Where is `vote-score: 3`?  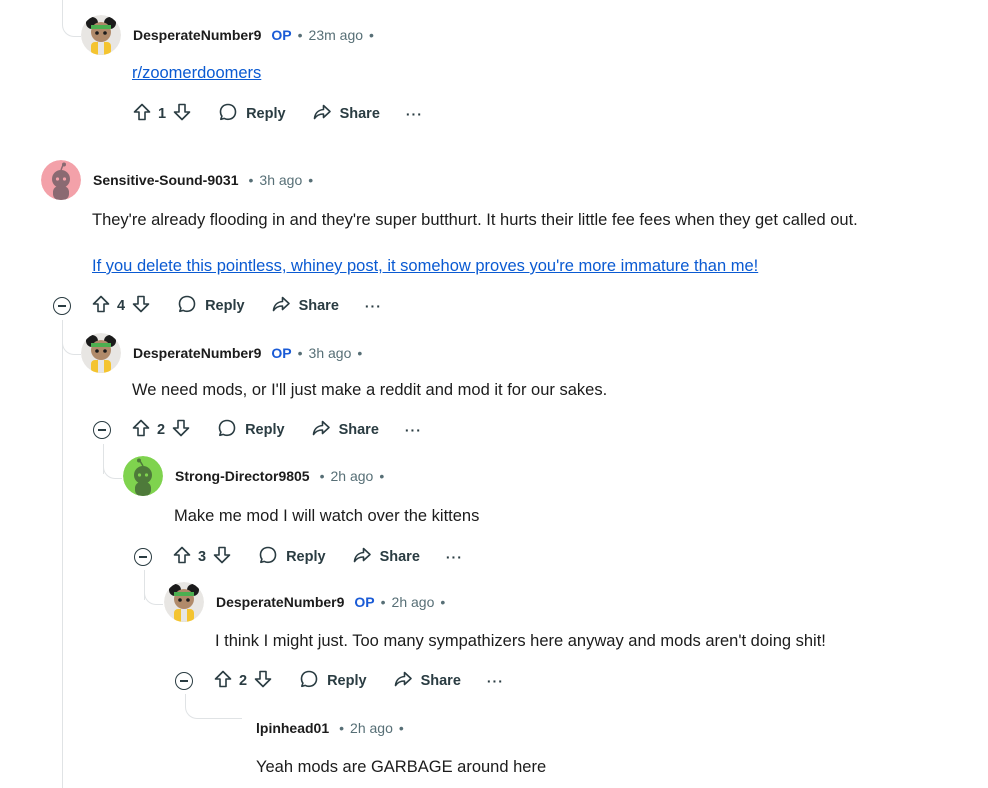 vote-score: 3 is located at coordinates (202, 557).